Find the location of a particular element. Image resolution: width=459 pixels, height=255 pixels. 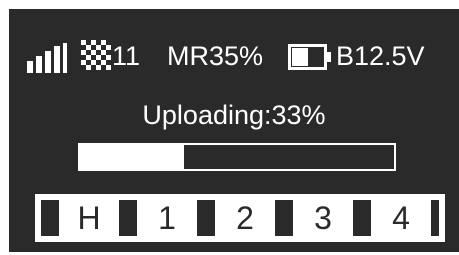

signal-strength-icon is located at coordinates (47, 58).